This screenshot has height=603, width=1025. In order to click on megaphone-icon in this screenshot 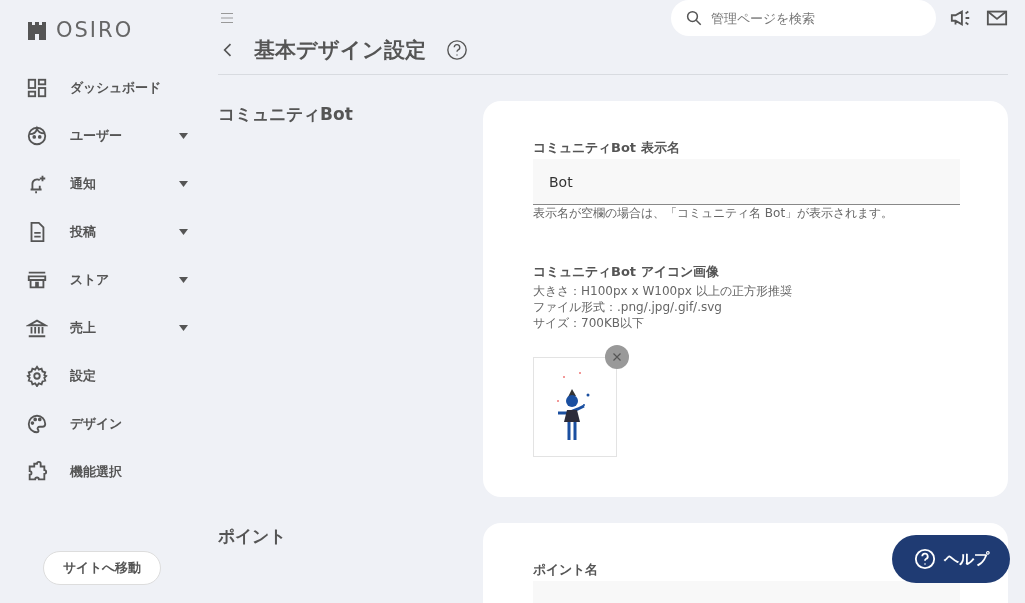, I will do `click(961, 18)`.